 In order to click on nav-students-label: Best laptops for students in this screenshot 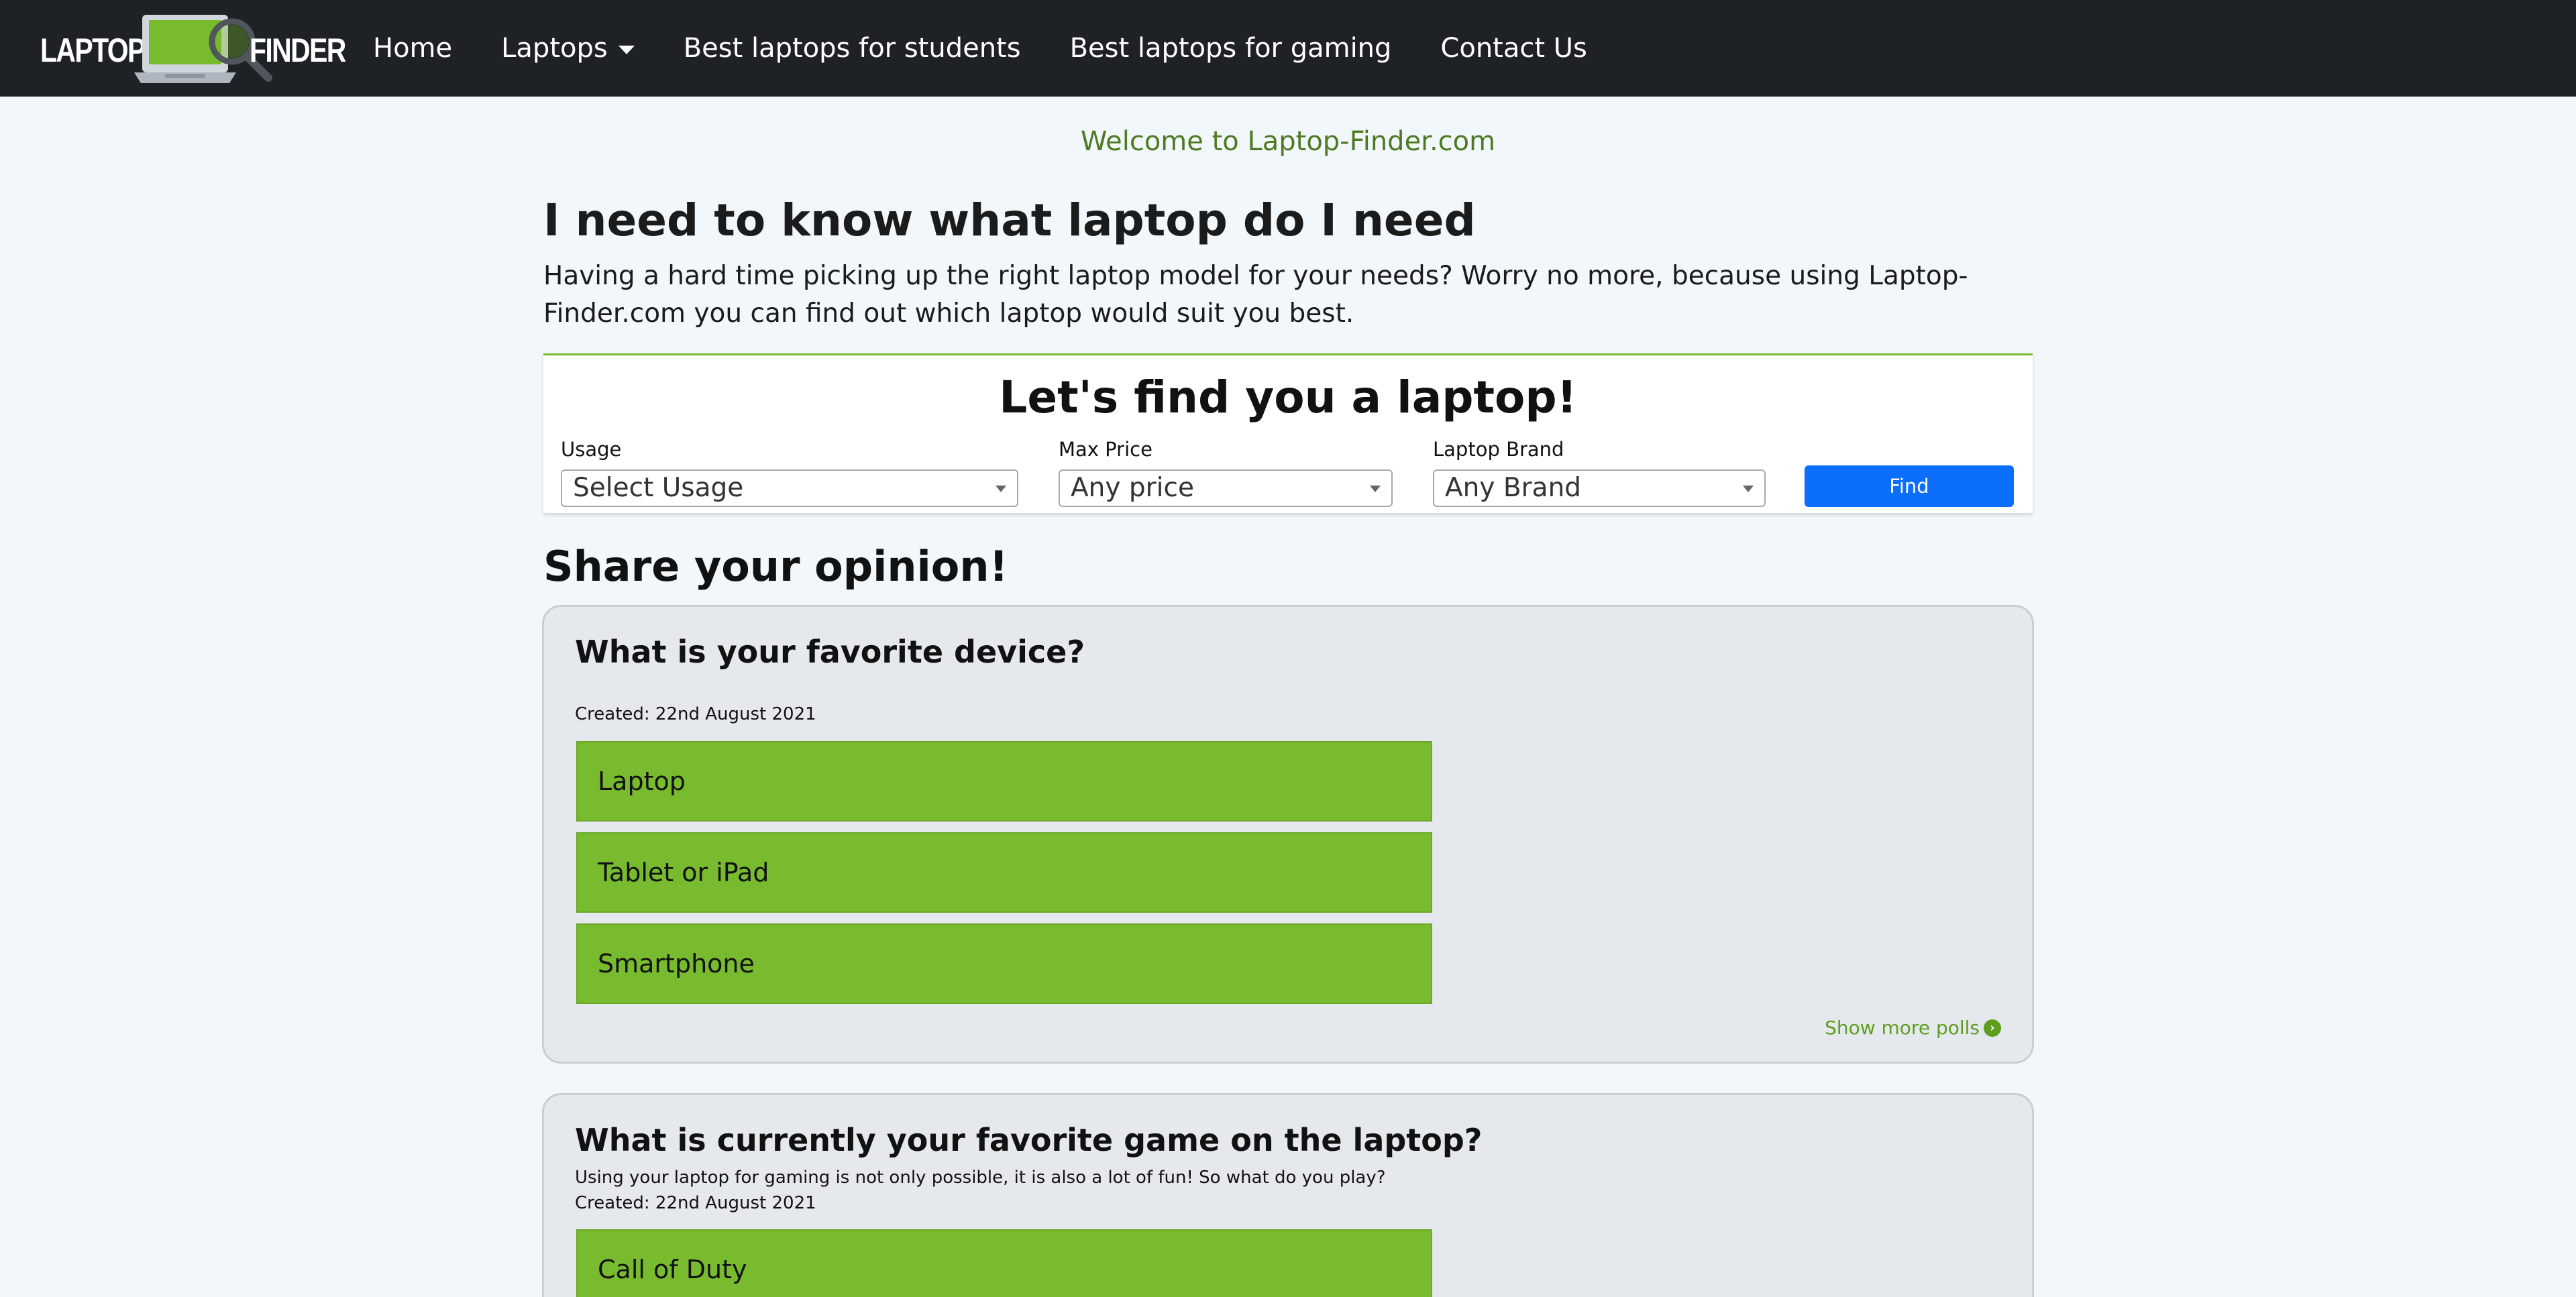, I will do `click(852, 49)`.